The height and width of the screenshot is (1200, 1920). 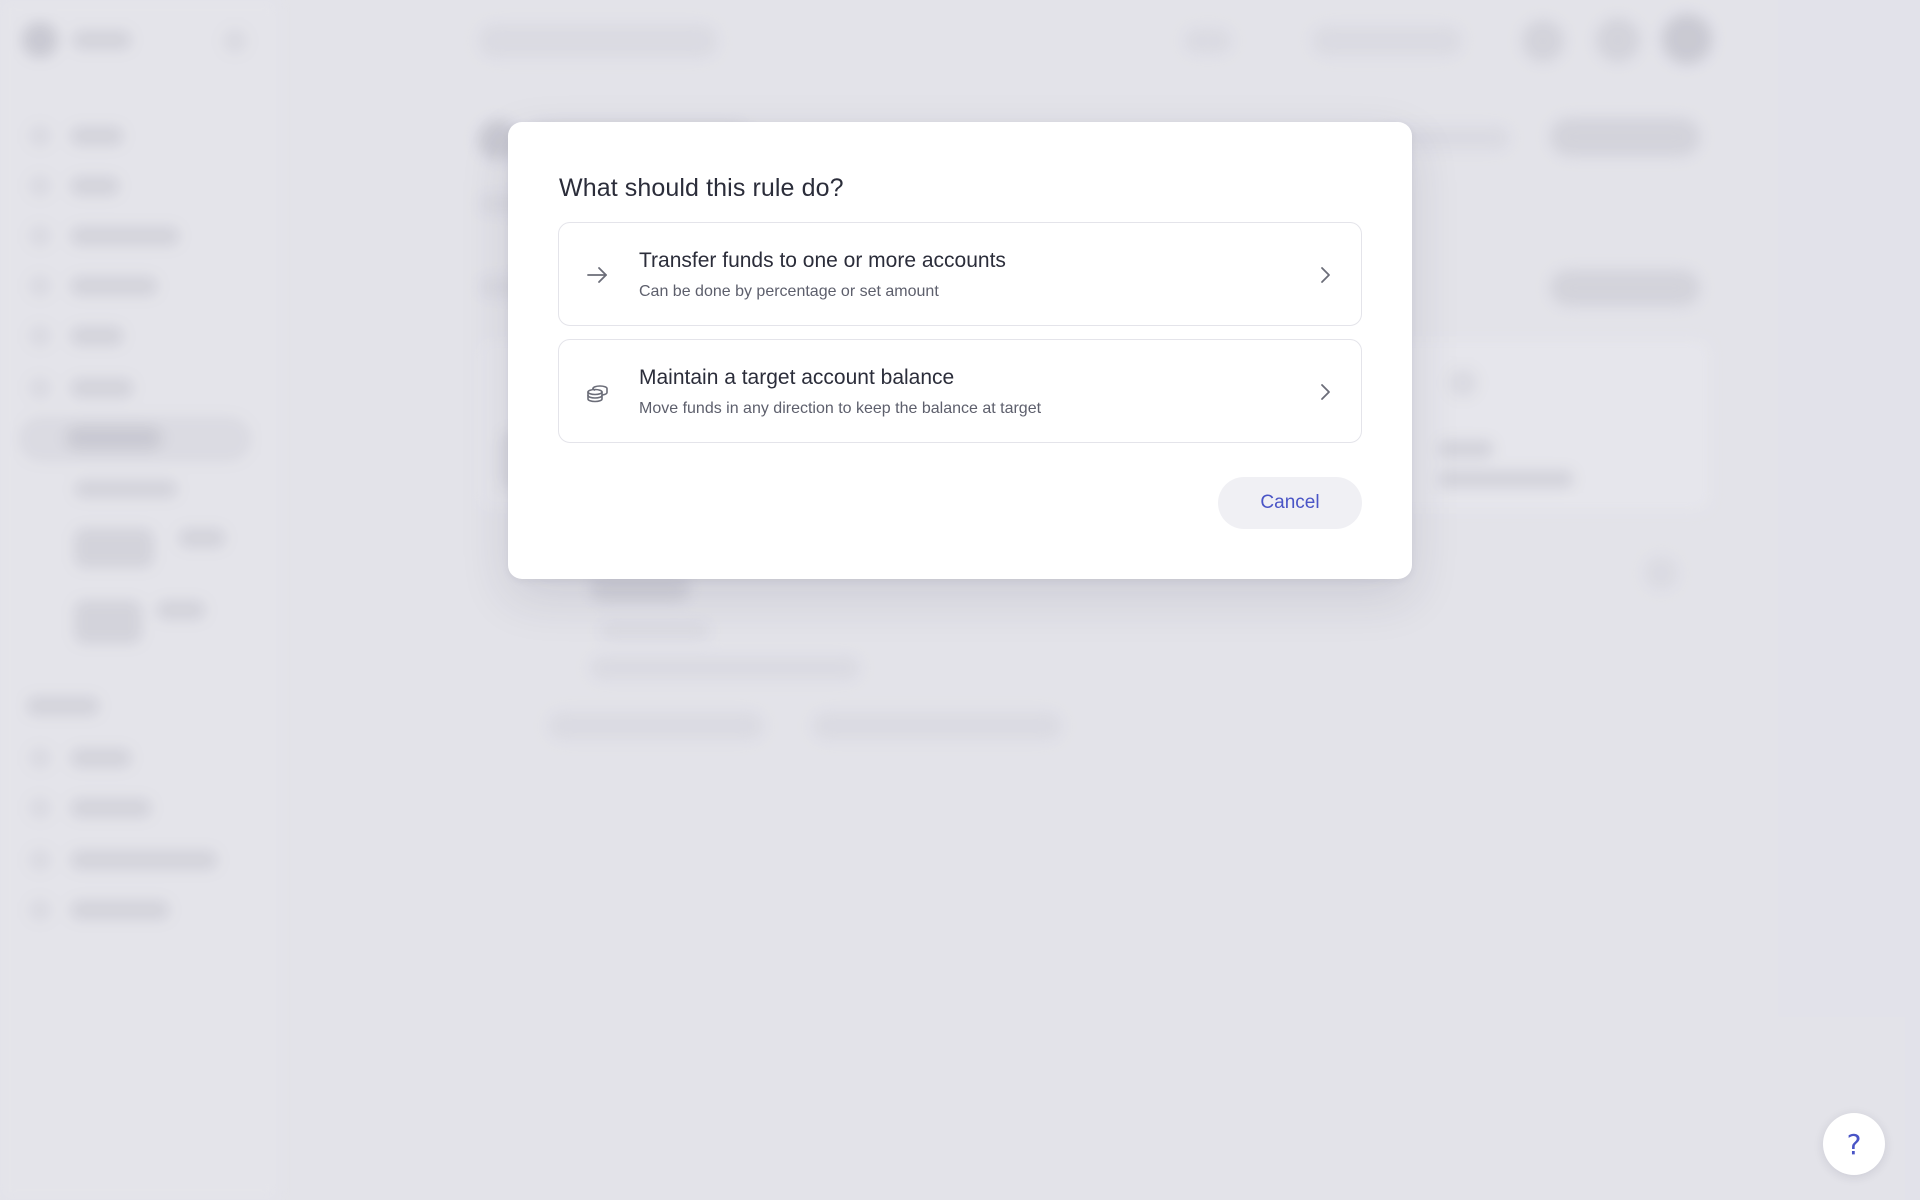 I want to click on option-title: Maintain a target account balance, so click(x=797, y=377).